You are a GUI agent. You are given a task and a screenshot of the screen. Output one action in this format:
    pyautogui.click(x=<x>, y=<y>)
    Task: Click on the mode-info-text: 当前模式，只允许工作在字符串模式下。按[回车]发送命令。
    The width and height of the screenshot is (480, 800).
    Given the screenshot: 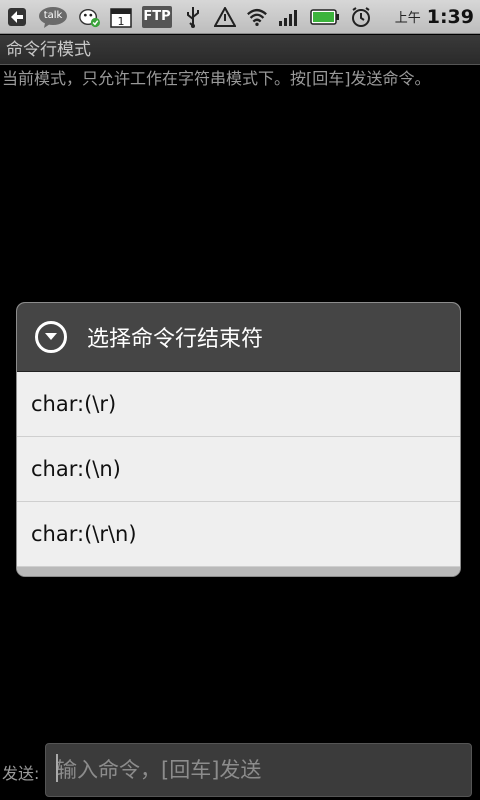 What is the action you would take?
    pyautogui.click(x=216, y=78)
    